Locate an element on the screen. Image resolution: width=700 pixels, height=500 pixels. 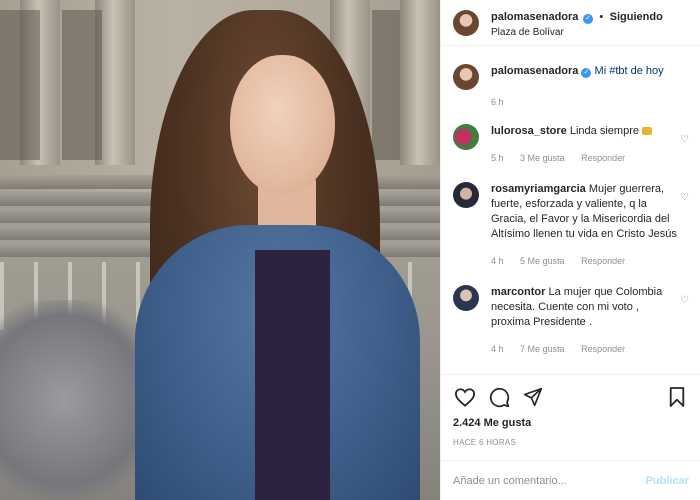
post-actions: 2.424 Me gusta HACE 6 HORAS is located at coordinates (570, 410).